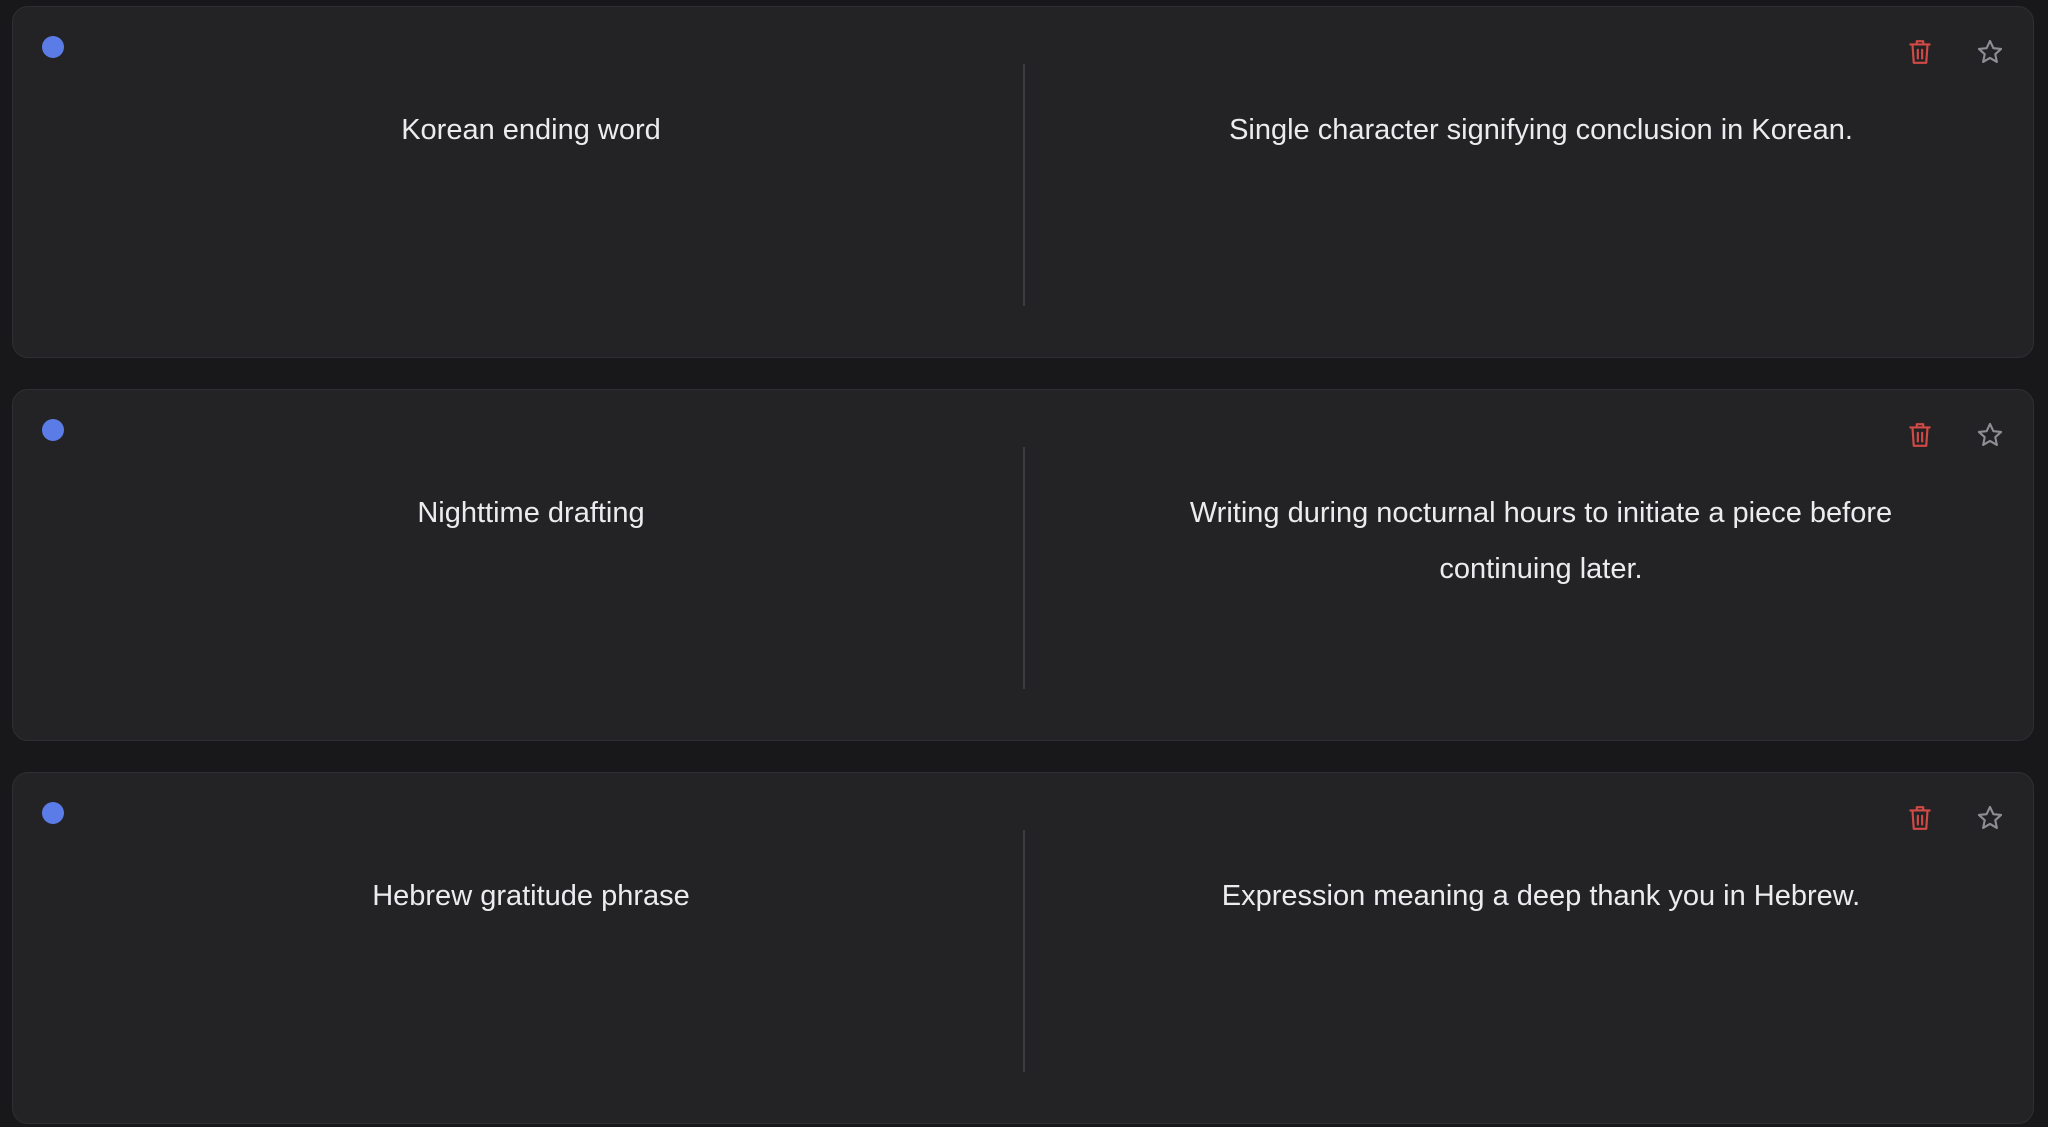 Image resolution: width=2048 pixels, height=1127 pixels. I want to click on card-term: Korean ending word, so click(531, 130).